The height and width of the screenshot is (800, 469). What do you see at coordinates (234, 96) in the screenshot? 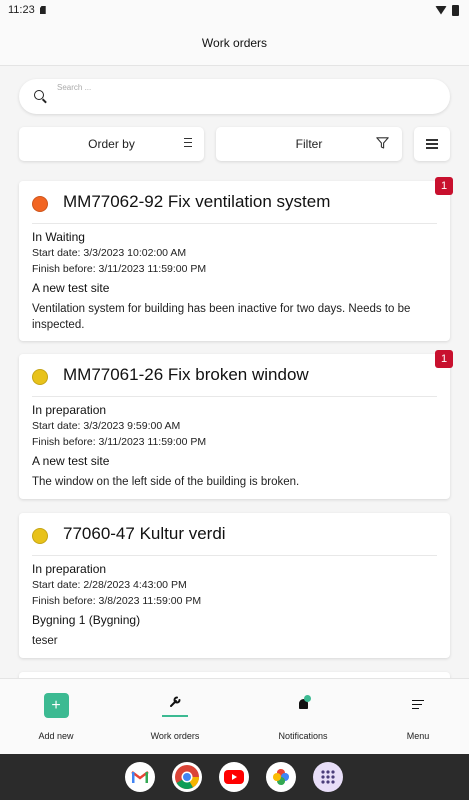
I see `search-bar` at bounding box center [234, 96].